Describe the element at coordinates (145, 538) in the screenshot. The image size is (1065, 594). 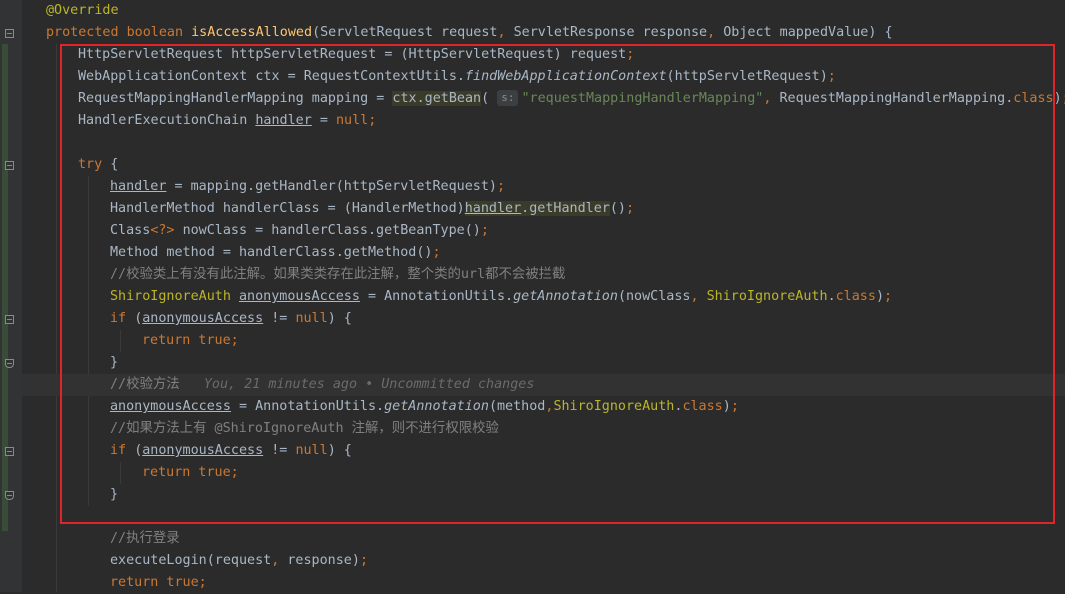
I see `comment-execute-login: //执行登录` at that location.